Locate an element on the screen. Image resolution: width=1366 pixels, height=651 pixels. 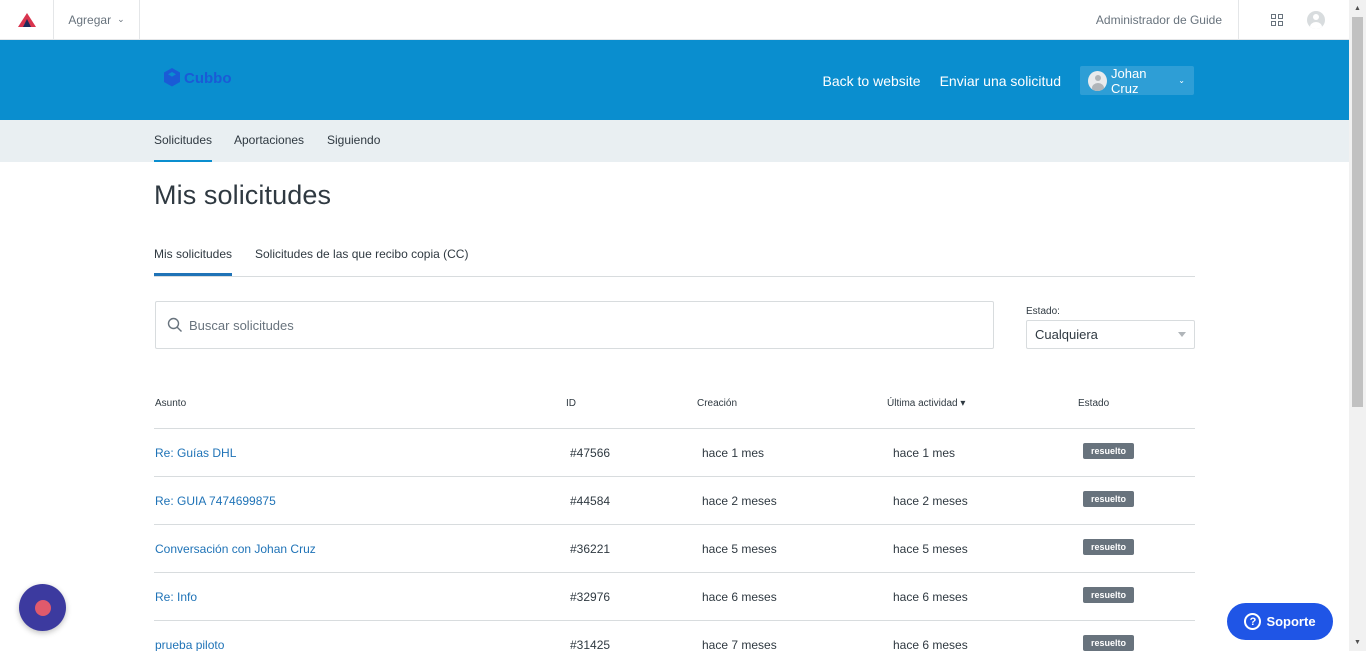
page-scrollbar: ▲ ▼ is located at coordinates (1357, 325).